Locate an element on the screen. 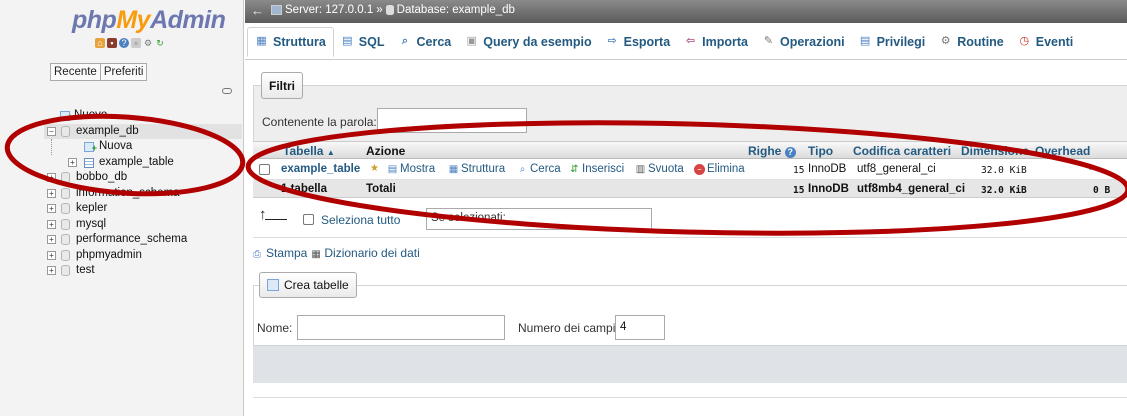 The image size is (1127, 416). tab-structure: ▦ Struttura is located at coordinates (290, 41).